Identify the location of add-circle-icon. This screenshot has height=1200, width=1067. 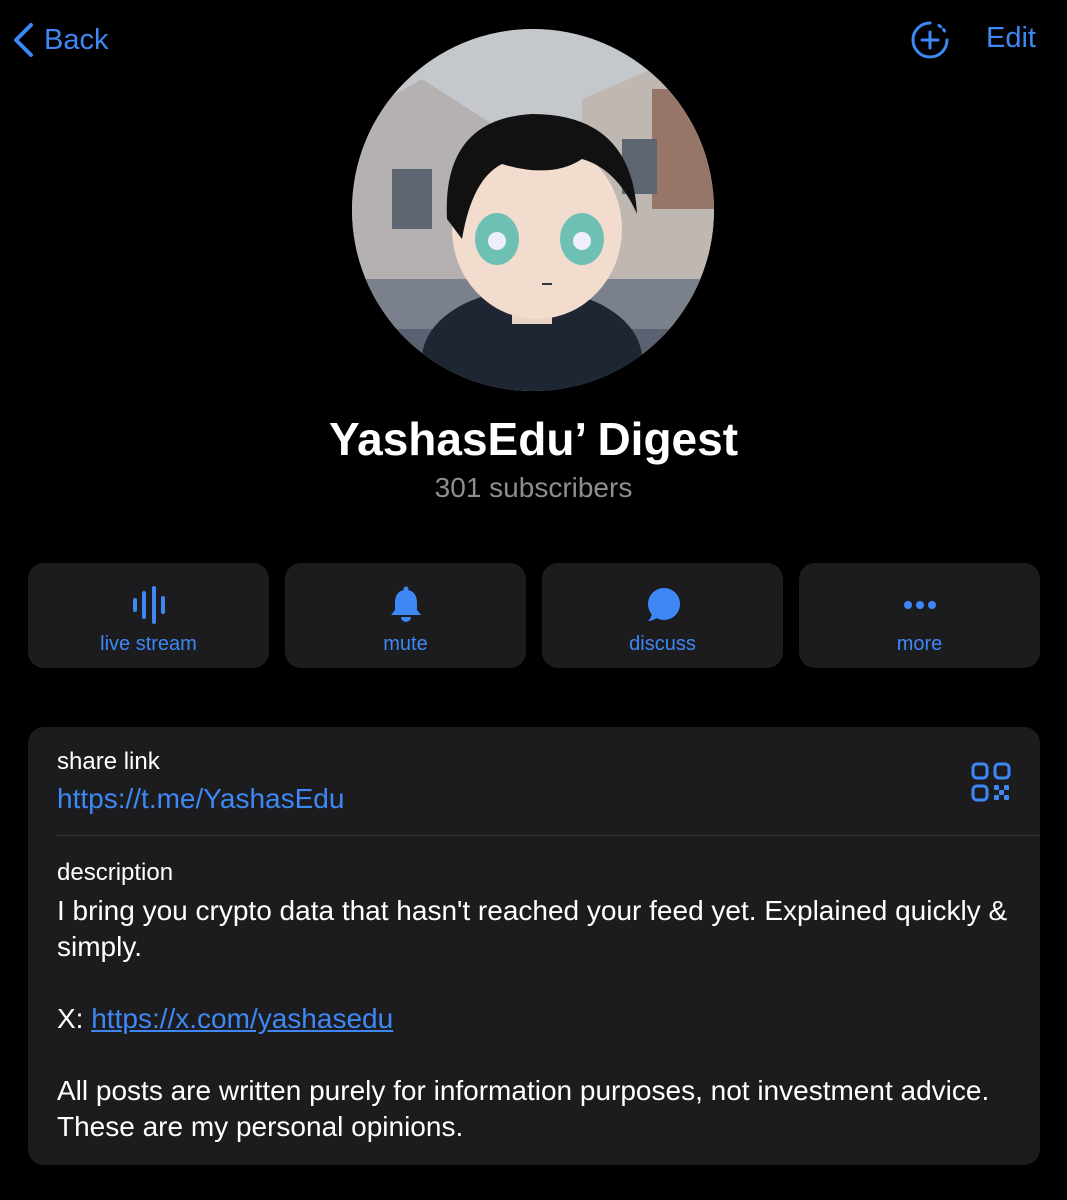
(930, 40).